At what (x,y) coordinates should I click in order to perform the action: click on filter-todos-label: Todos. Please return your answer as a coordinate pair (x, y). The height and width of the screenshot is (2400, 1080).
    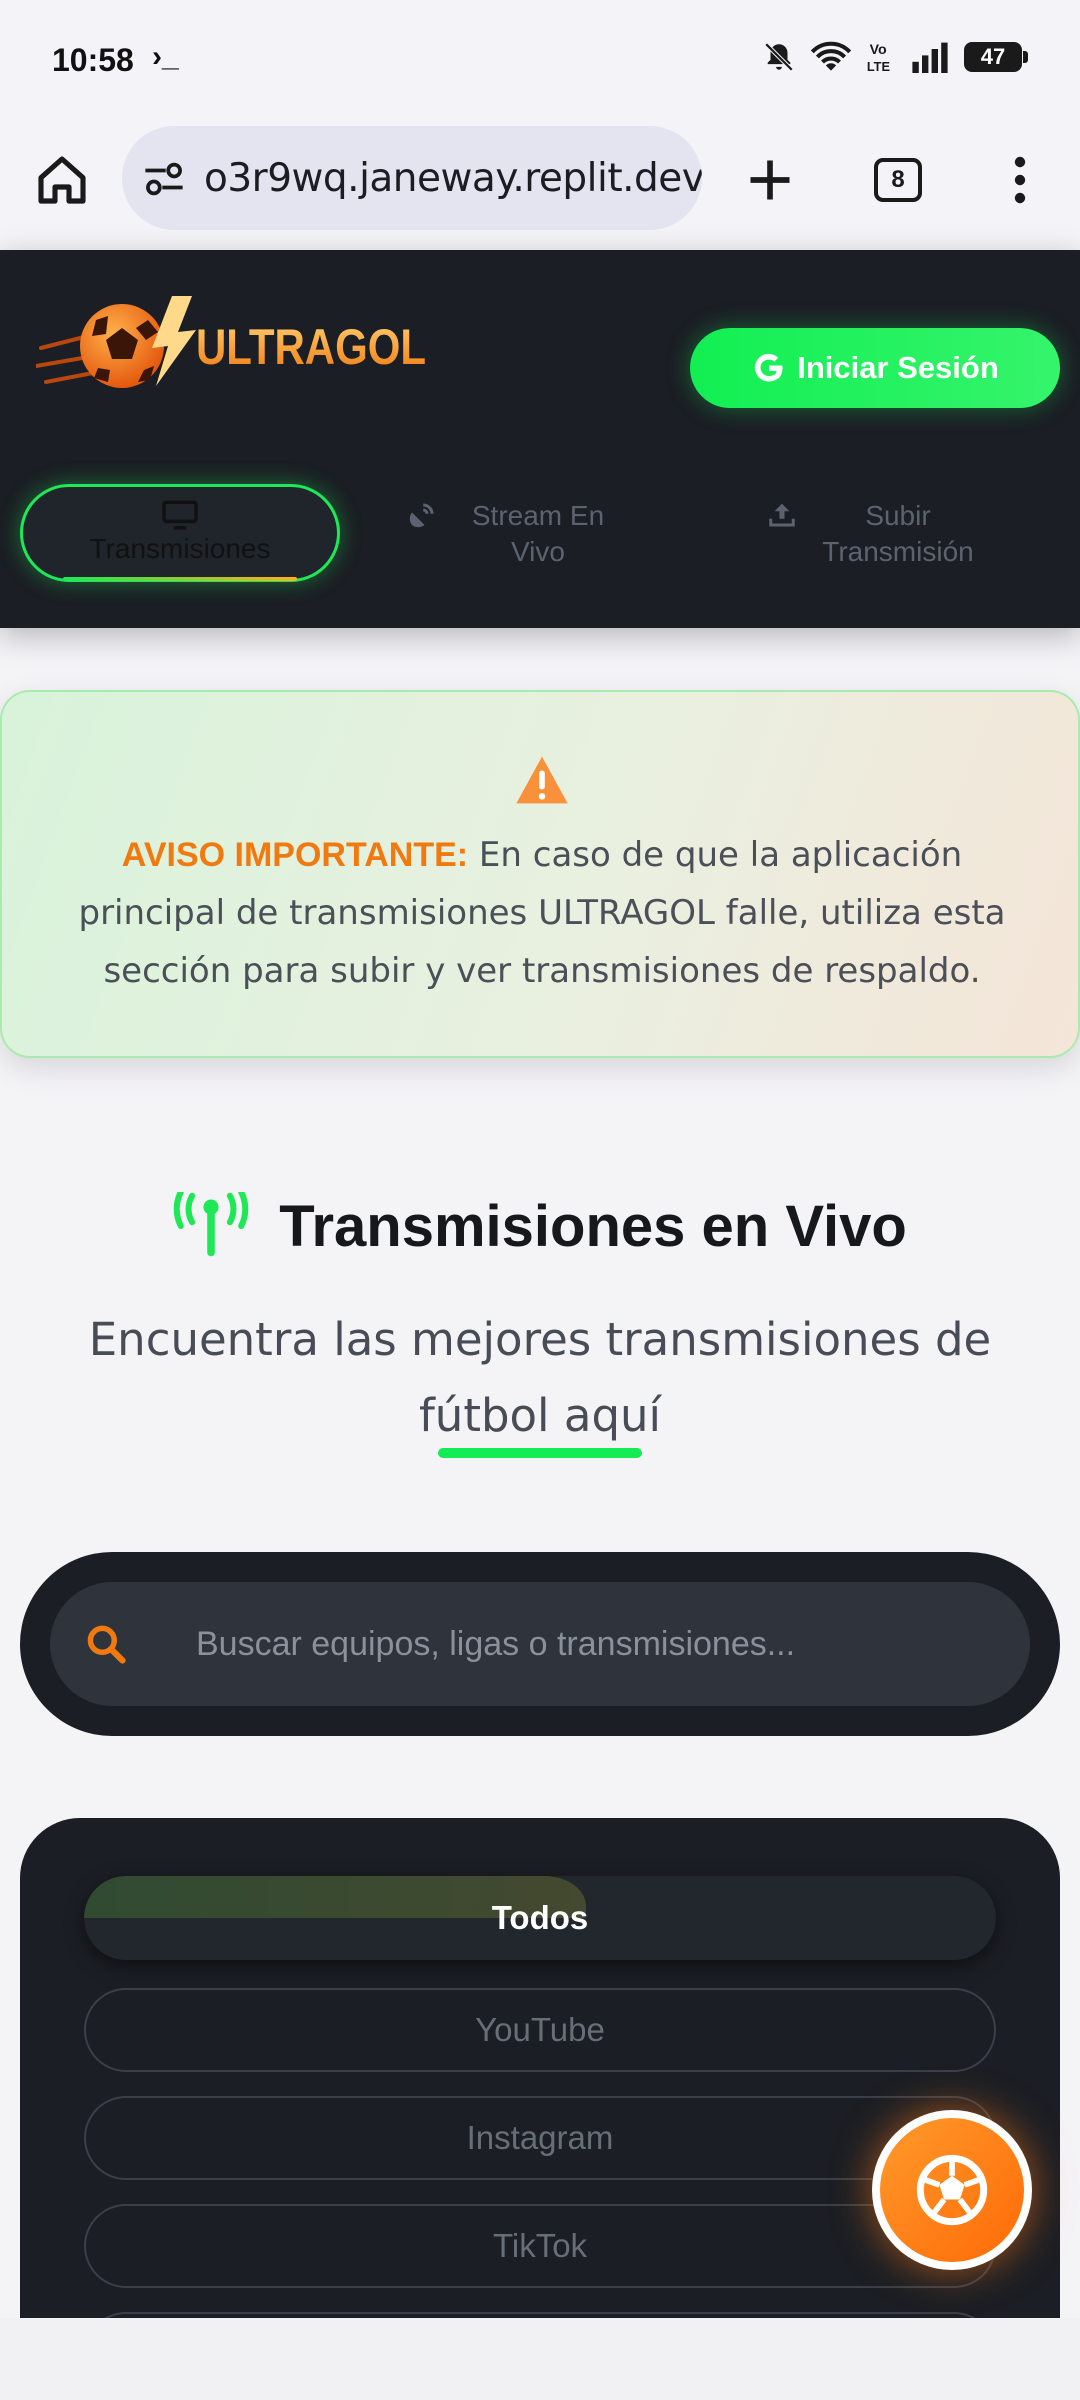
    Looking at the image, I should click on (540, 1917).